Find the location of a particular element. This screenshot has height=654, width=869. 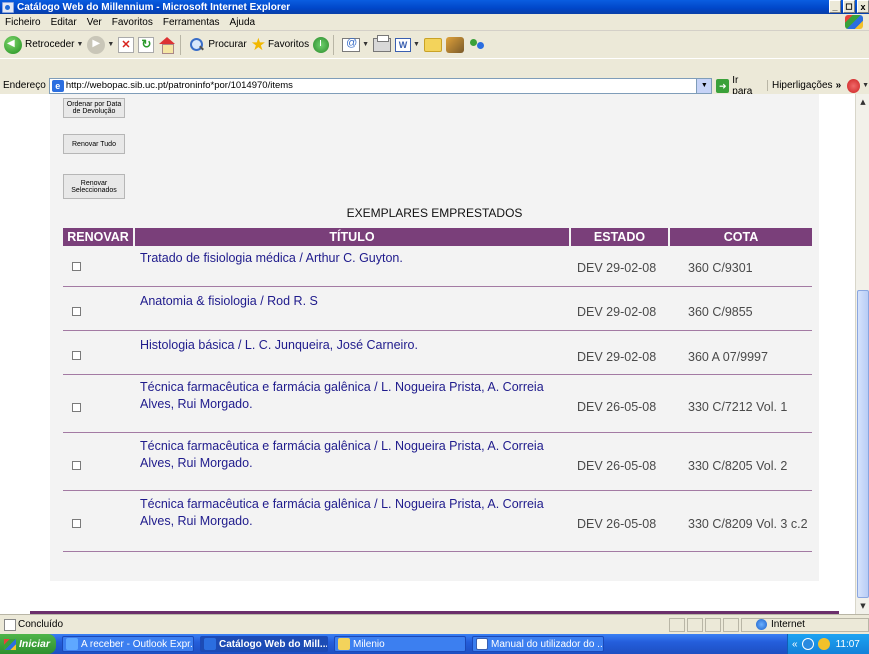

links-button: Hiperligações is located at coordinates (799, 85).